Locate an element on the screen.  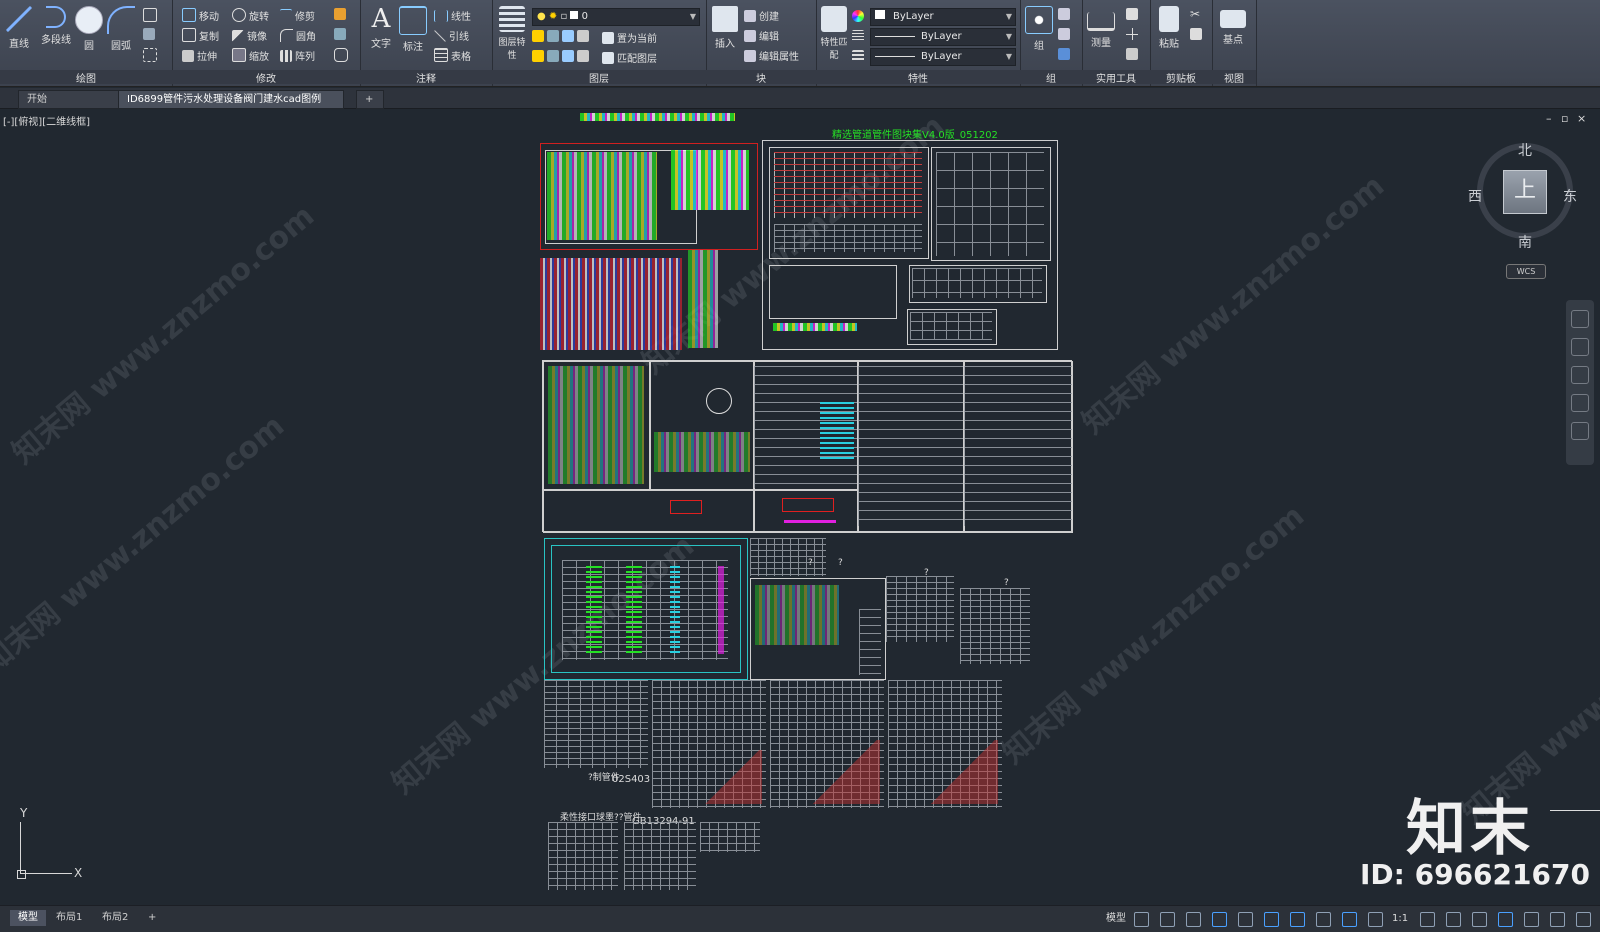
match-properties-tool: 特性匹配 is located at coordinates (834, 33).